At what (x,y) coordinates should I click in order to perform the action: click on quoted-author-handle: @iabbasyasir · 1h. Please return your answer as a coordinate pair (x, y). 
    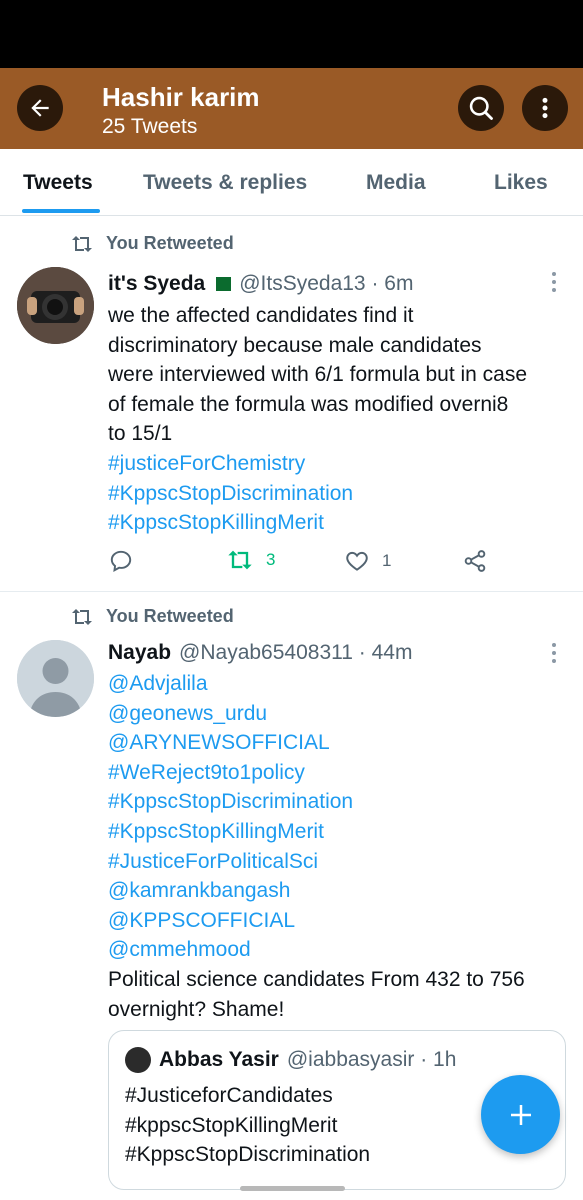
    Looking at the image, I should click on (371, 1059).